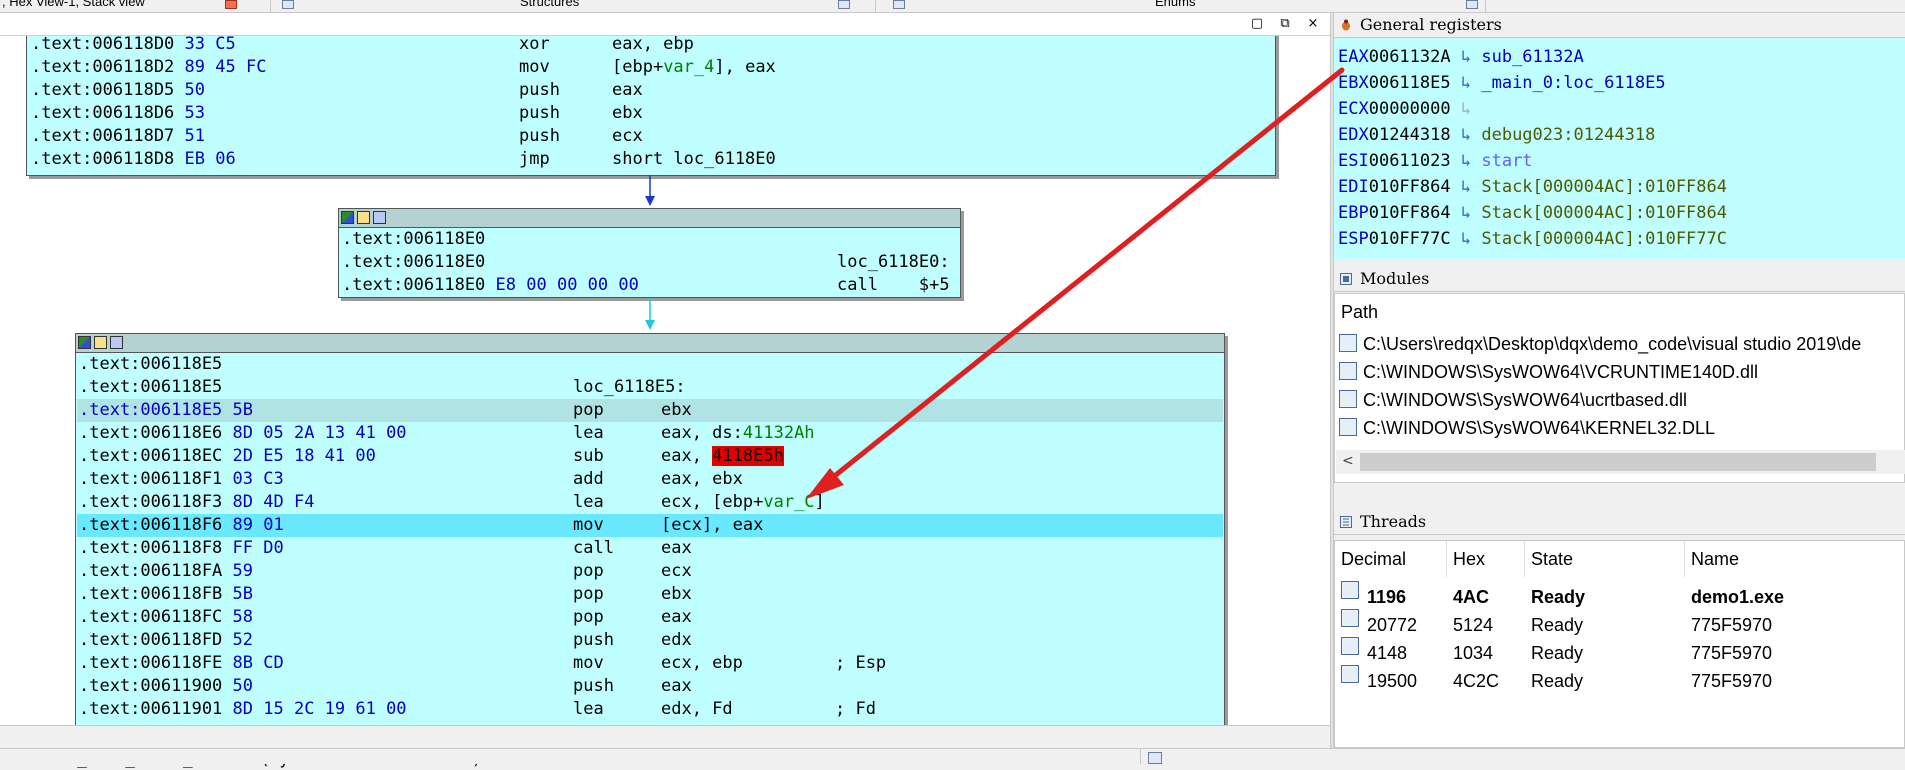 The width and height of the screenshot is (1905, 770). I want to click on modules-horizontal-scrollbar: <, so click(1620, 462).